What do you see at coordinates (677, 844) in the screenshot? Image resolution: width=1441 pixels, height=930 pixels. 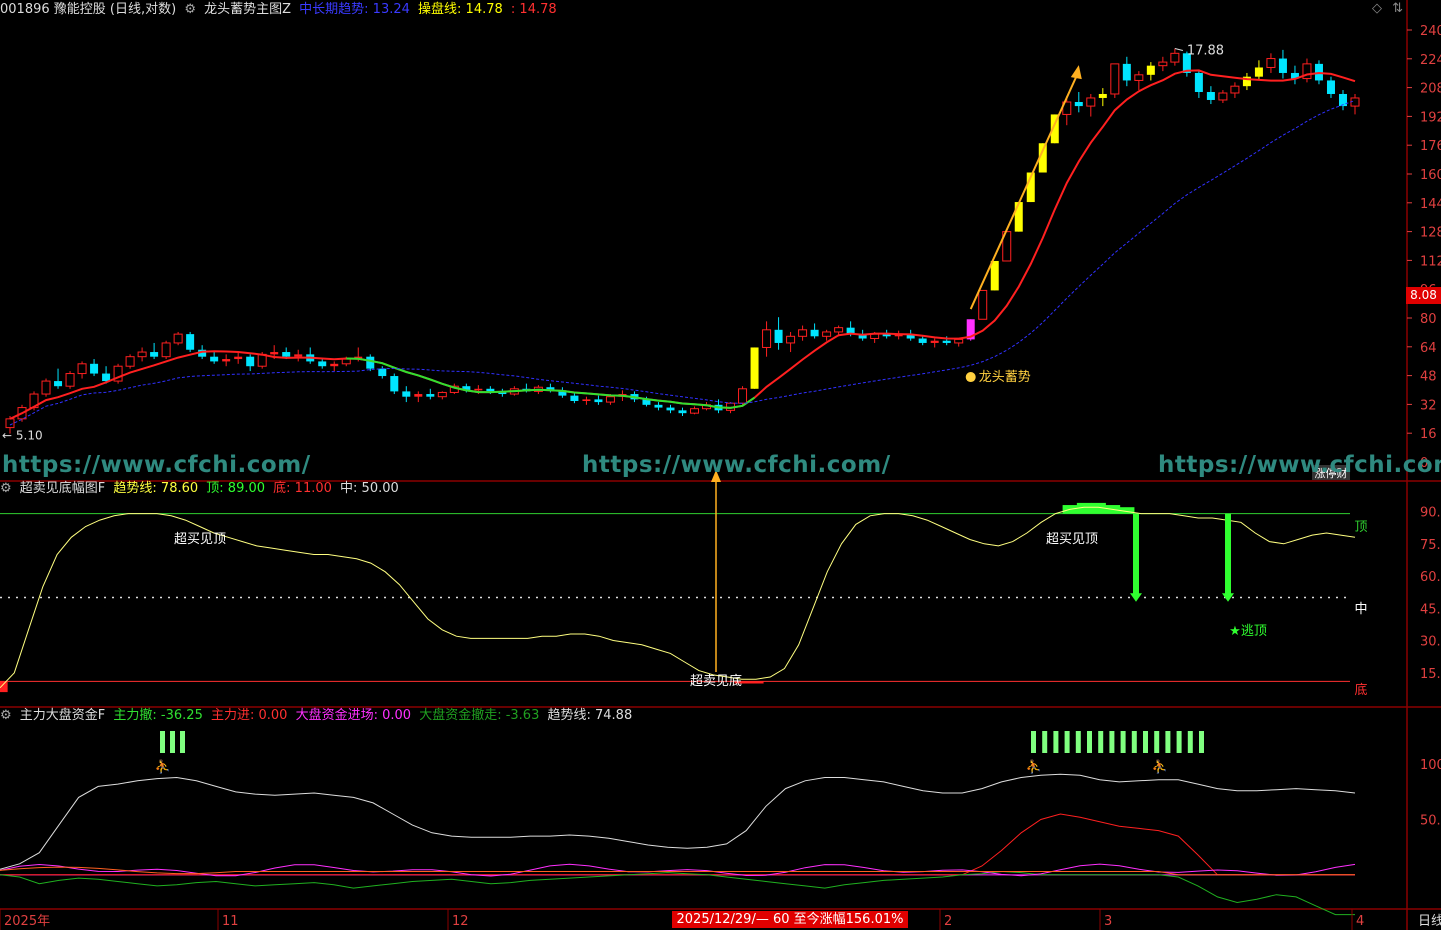 I see `fund-main-in-line` at bounding box center [677, 844].